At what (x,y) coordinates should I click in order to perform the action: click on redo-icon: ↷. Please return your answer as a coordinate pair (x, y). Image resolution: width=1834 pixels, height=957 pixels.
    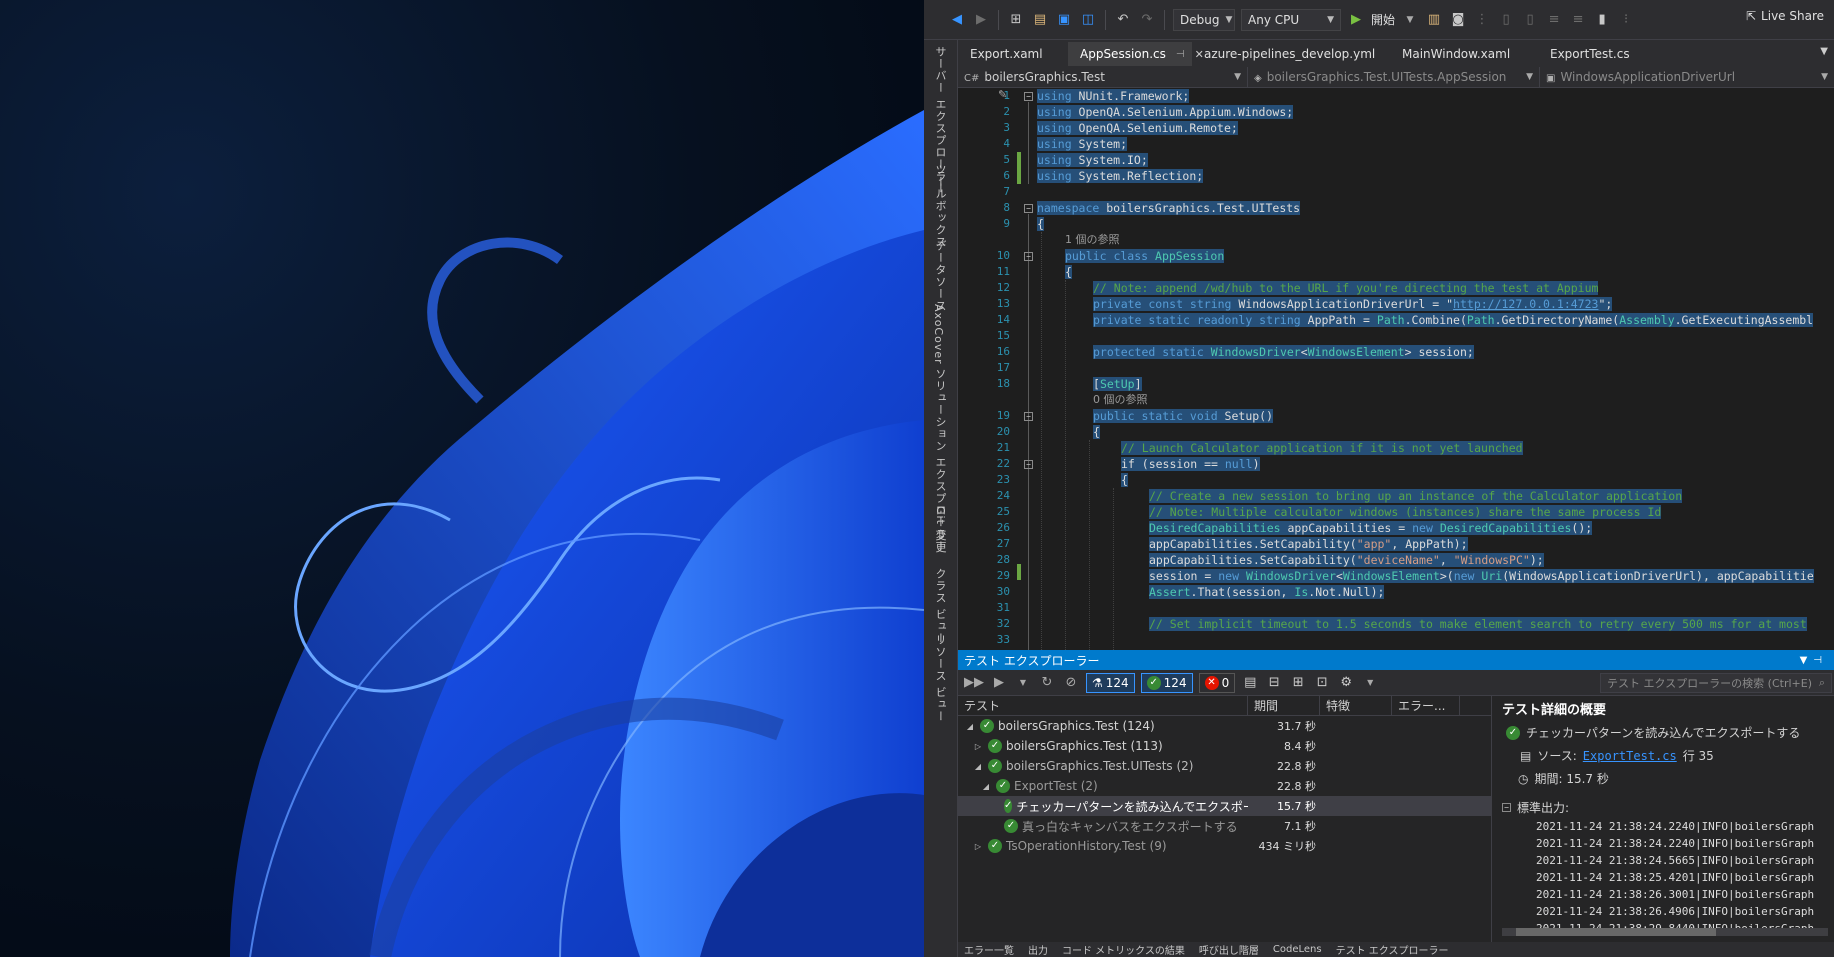
    Looking at the image, I should click on (1147, 20).